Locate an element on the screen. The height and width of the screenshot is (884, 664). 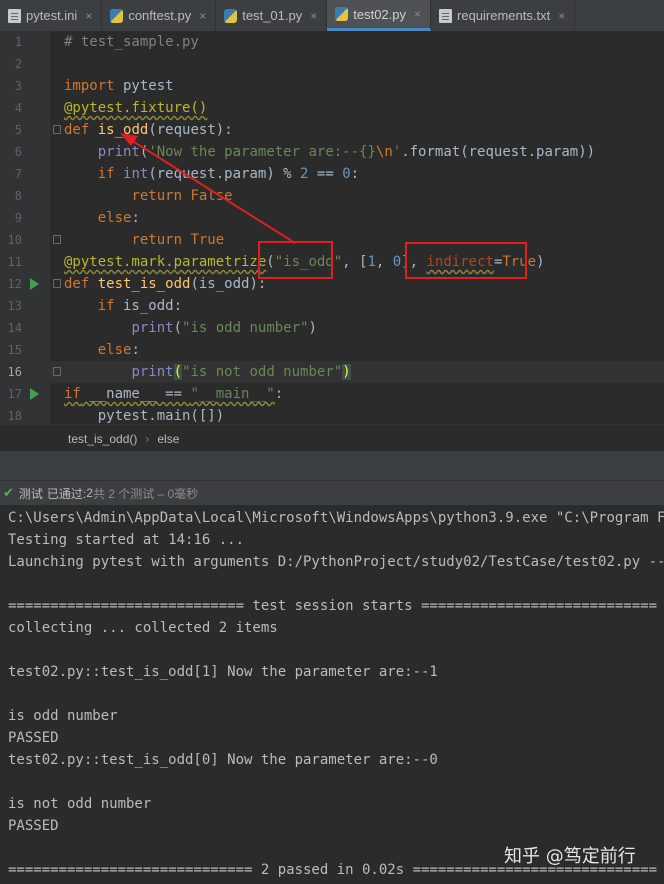
tab-pytest-ini: pytest.ini × is located at coordinates (51, 15).